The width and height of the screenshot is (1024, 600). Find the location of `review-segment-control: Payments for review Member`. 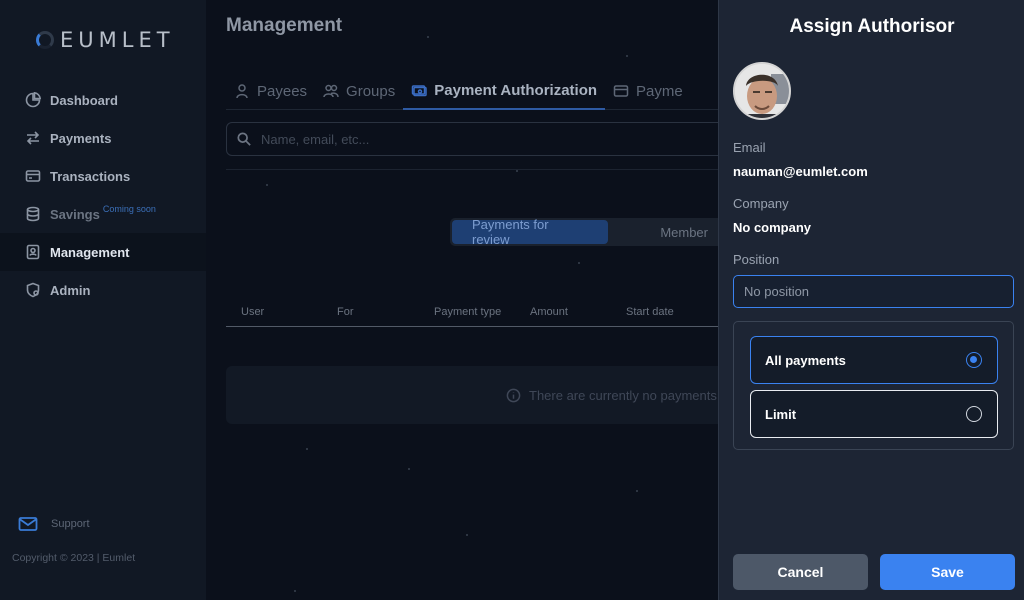

review-segment-control: Payments for review Member is located at coordinates (590, 232).